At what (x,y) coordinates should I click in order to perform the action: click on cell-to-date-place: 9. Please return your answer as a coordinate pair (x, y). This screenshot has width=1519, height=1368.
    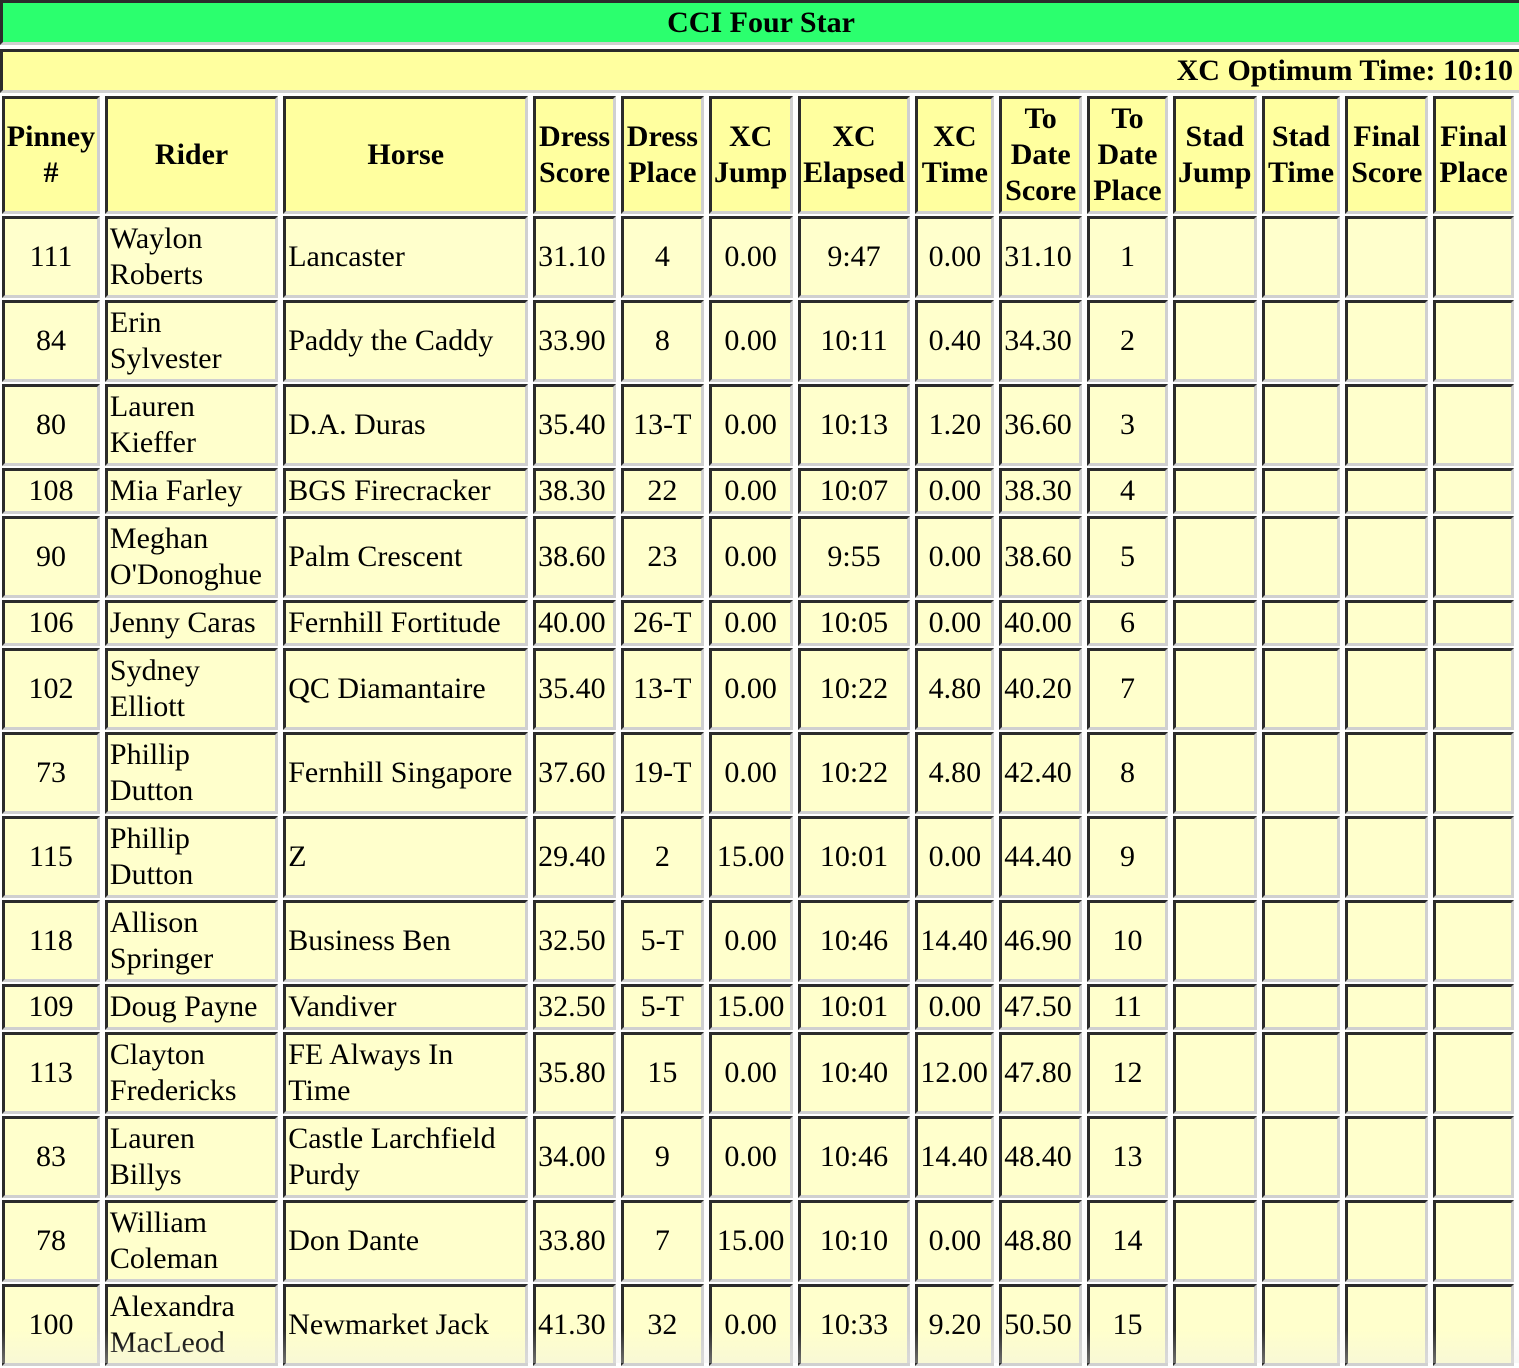
    Looking at the image, I should click on (1127, 857).